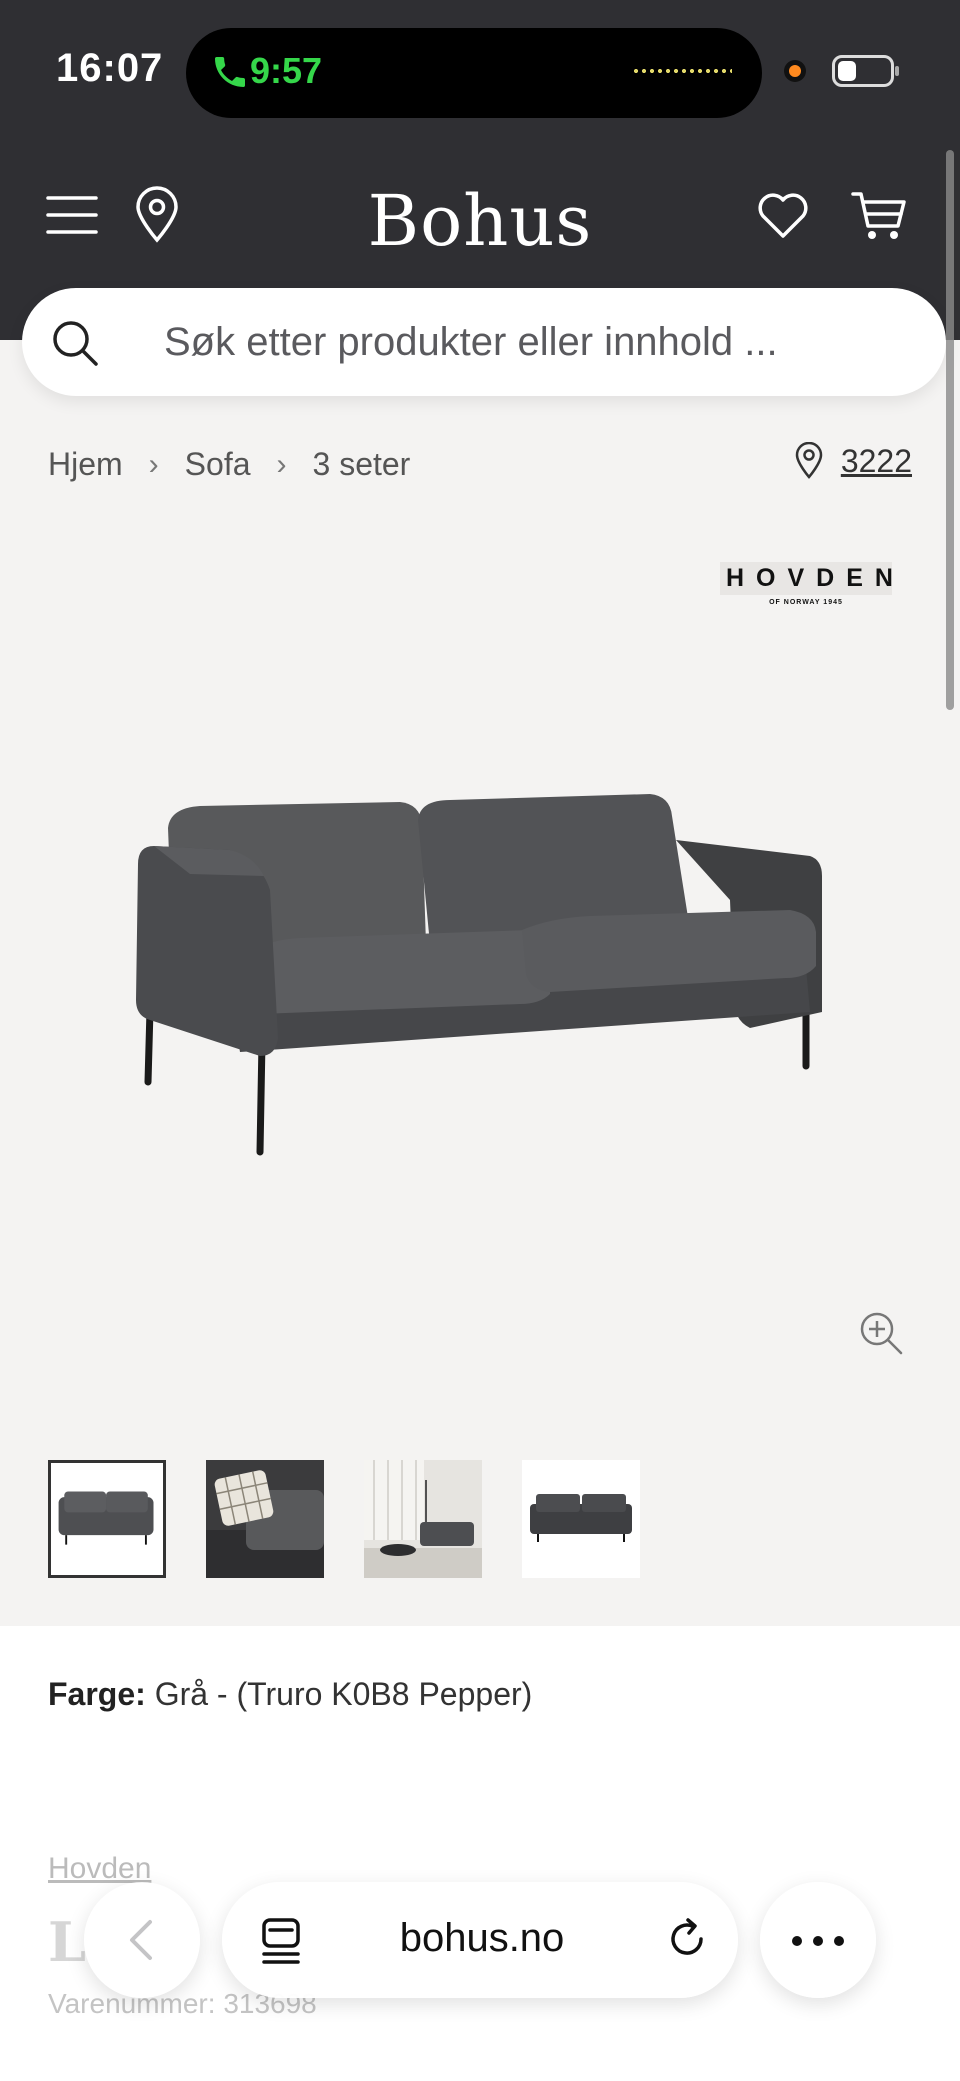 The width and height of the screenshot is (960, 2081). I want to click on thumbnail-detail-image, so click(265, 1519).